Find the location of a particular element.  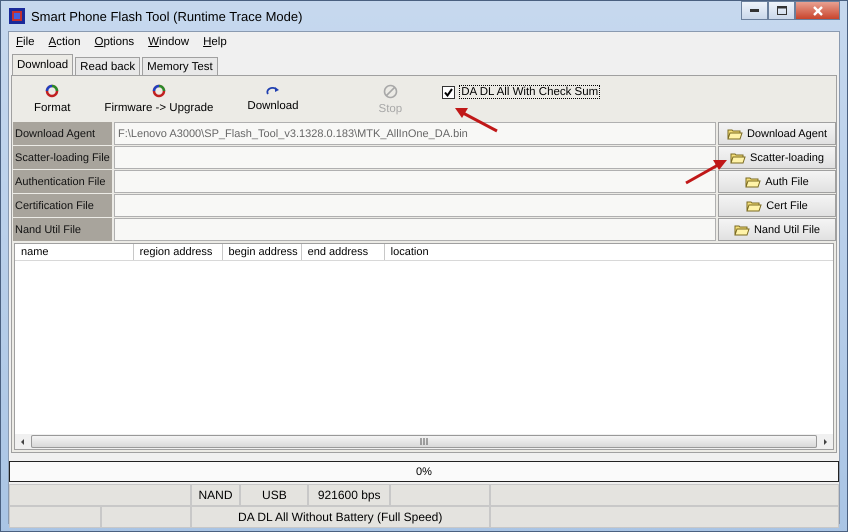

column-header: begin address is located at coordinates (262, 252).